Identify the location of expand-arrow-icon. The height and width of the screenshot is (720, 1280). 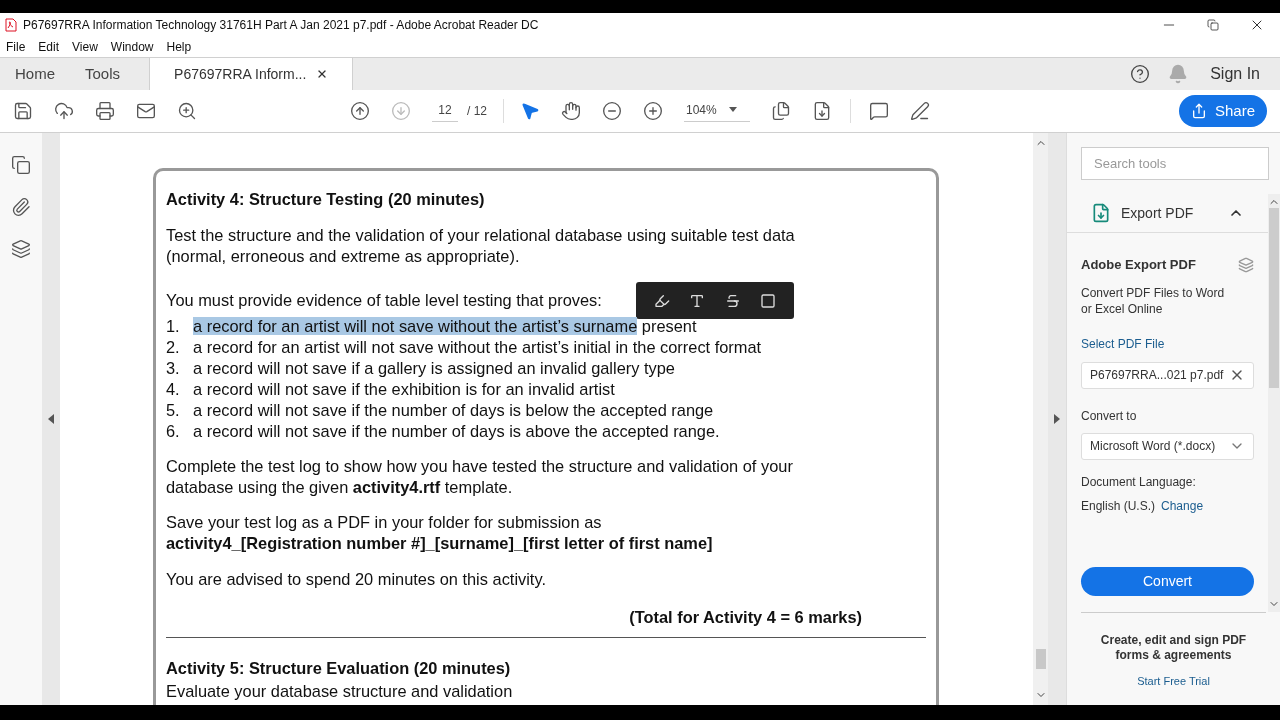
(1057, 419).